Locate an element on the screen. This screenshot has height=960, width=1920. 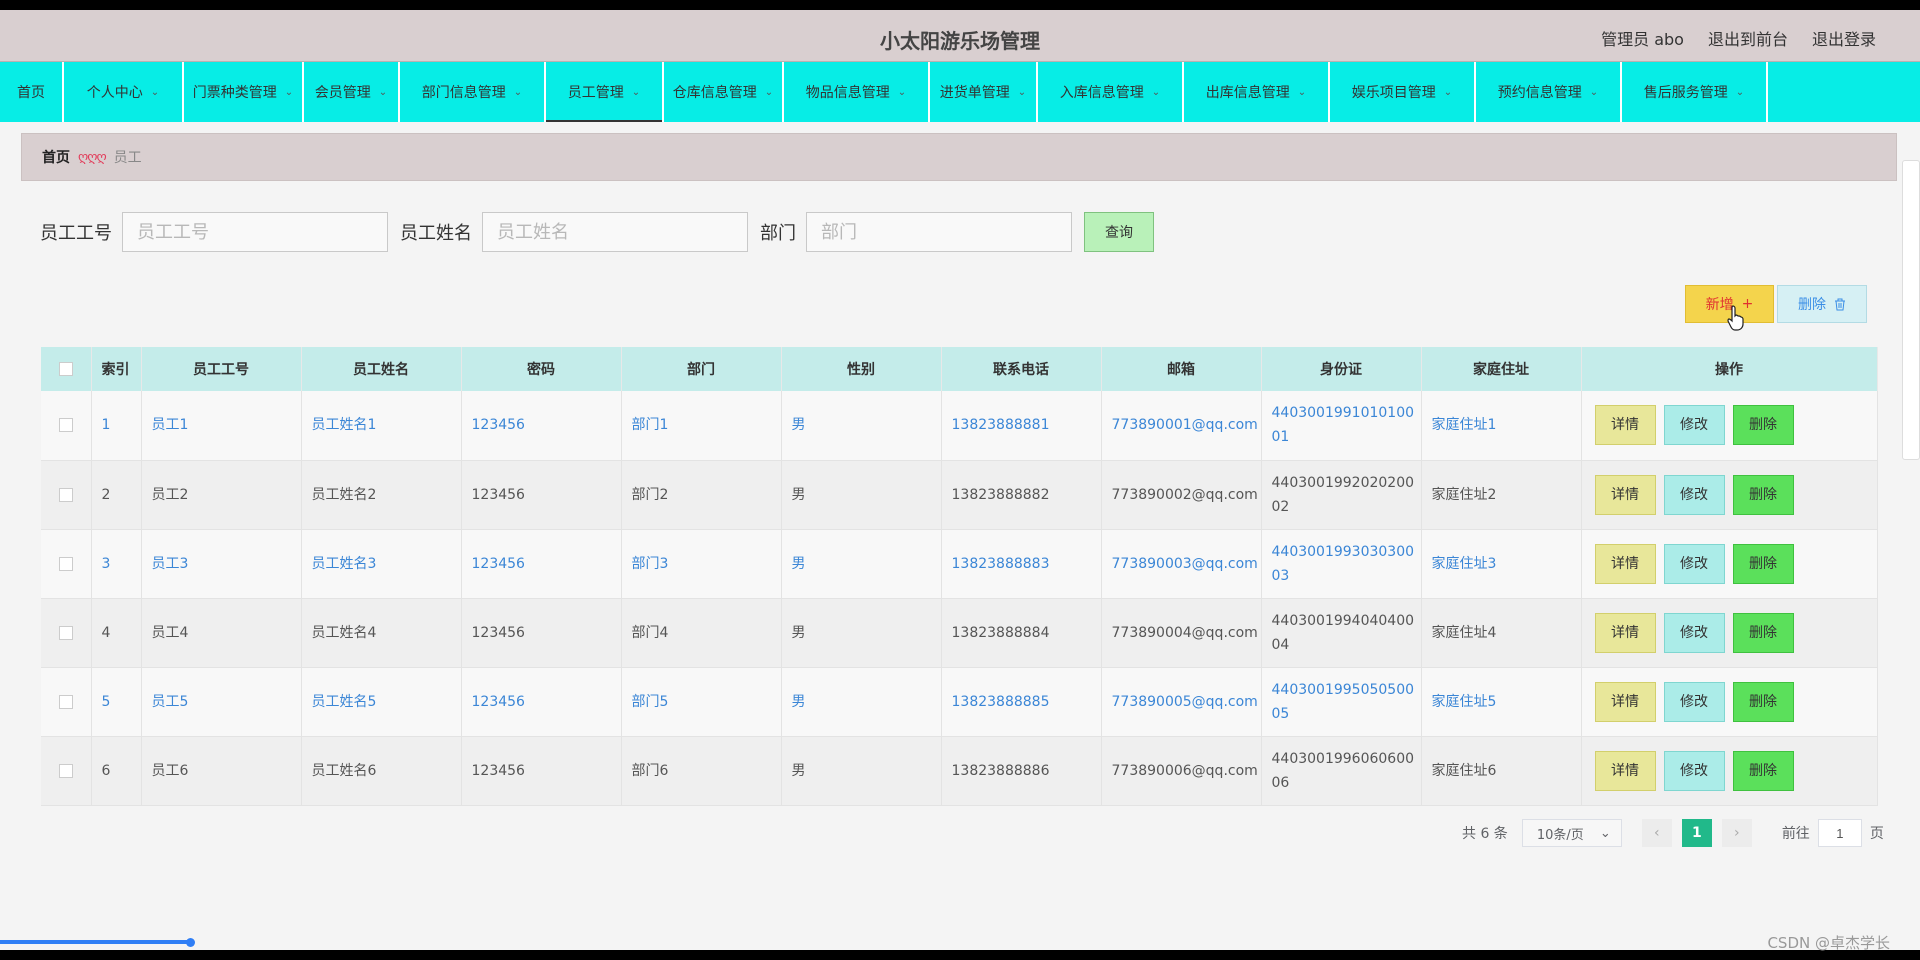
query-button: 查询 is located at coordinates (1119, 232).